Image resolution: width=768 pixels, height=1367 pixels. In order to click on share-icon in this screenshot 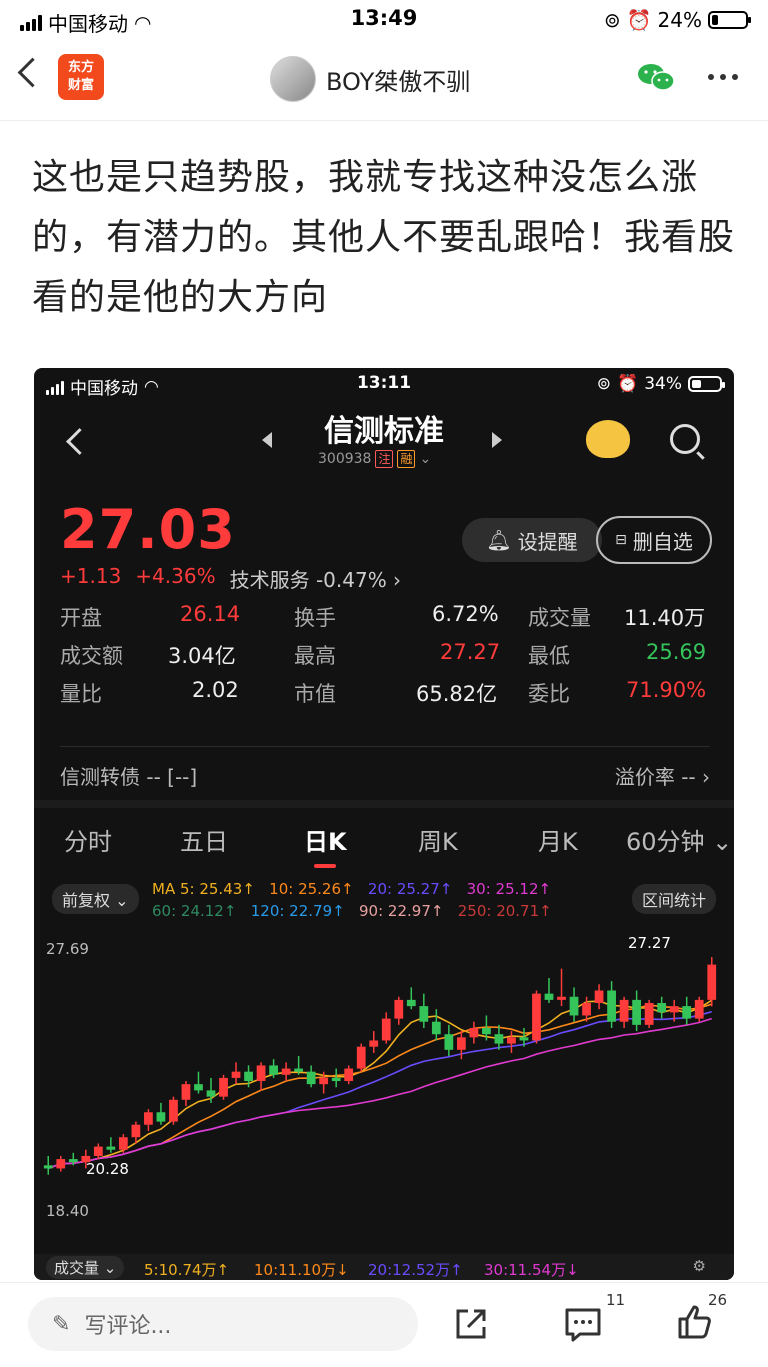, I will do `click(471, 1324)`.